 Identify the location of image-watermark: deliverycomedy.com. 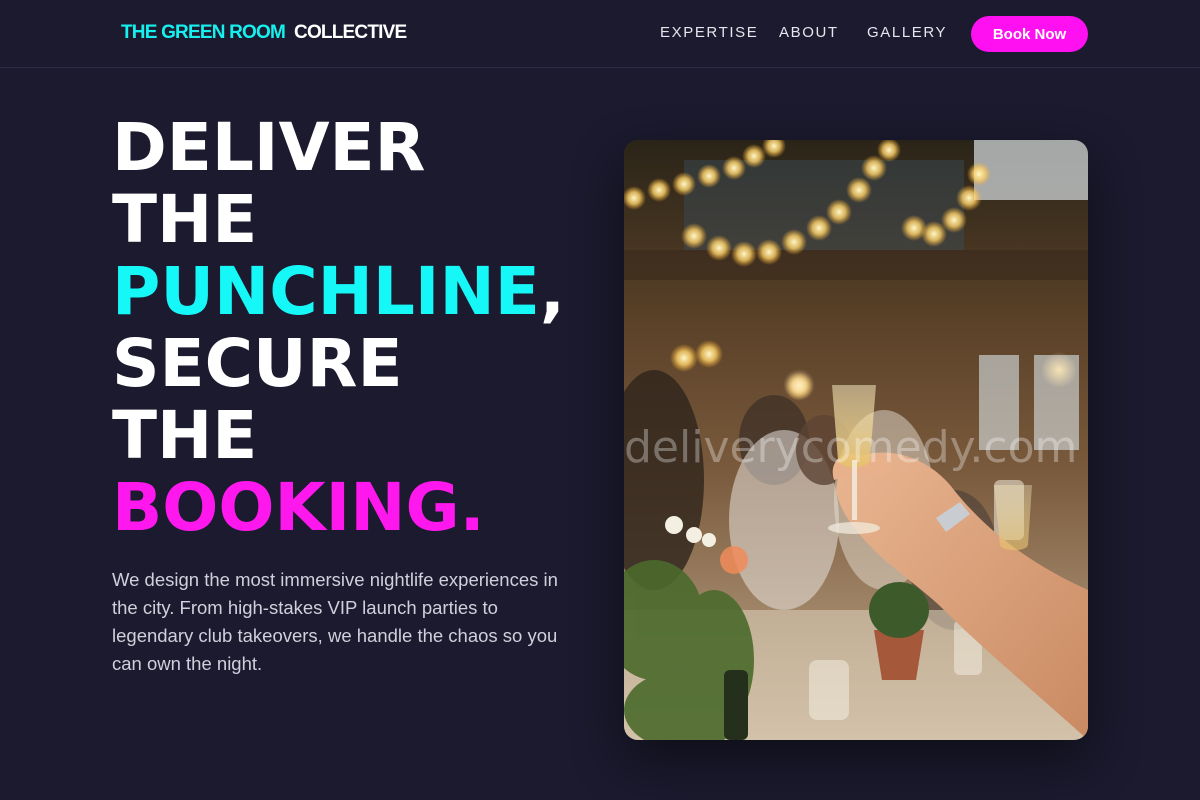
(850, 447).